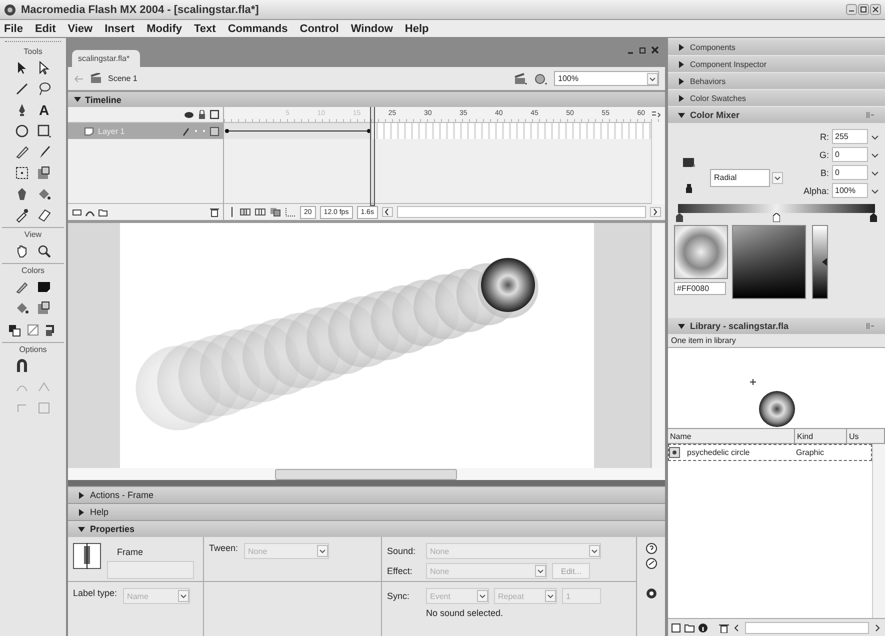  What do you see at coordinates (33, 330) in the screenshot?
I see `no-color-icon` at bounding box center [33, 330].